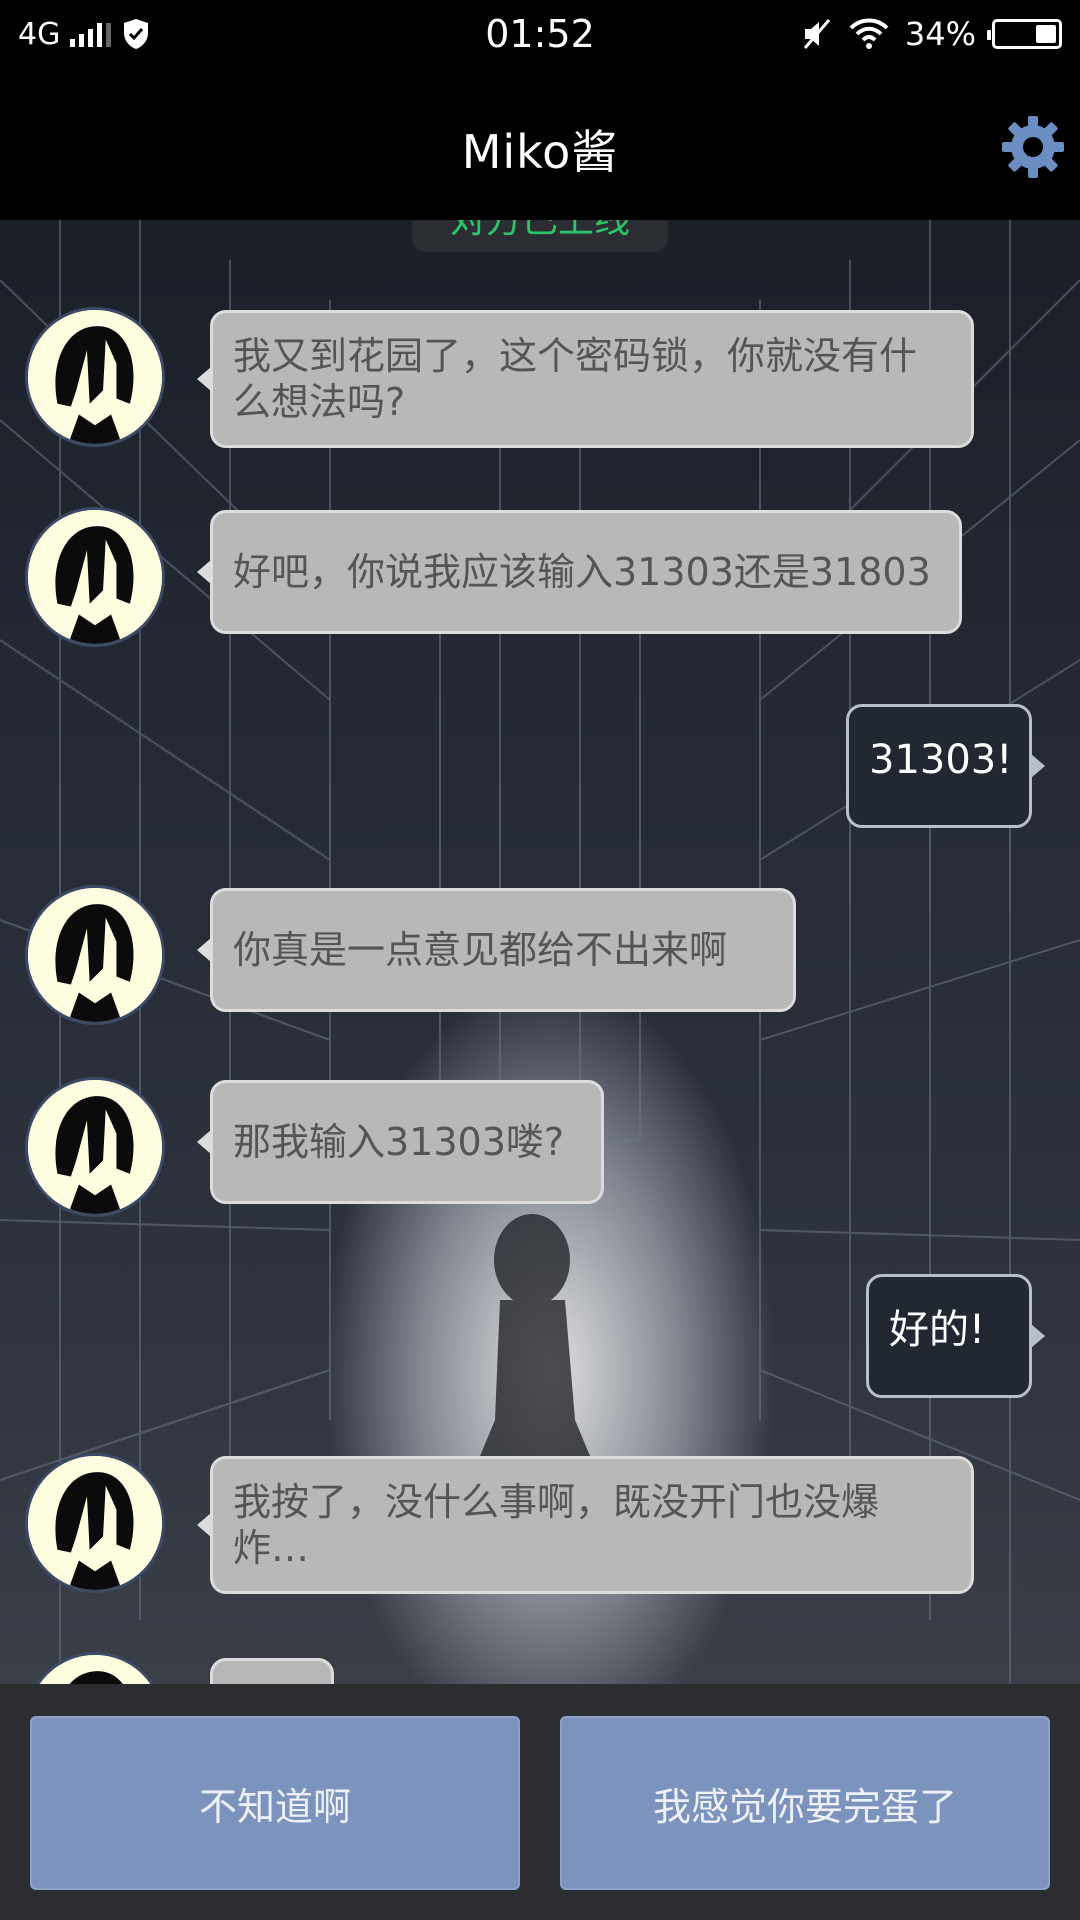 Image resolution: width=1080 pixels, height=1920 pixels. I want to click on gear-icon, so click(1033, 147).